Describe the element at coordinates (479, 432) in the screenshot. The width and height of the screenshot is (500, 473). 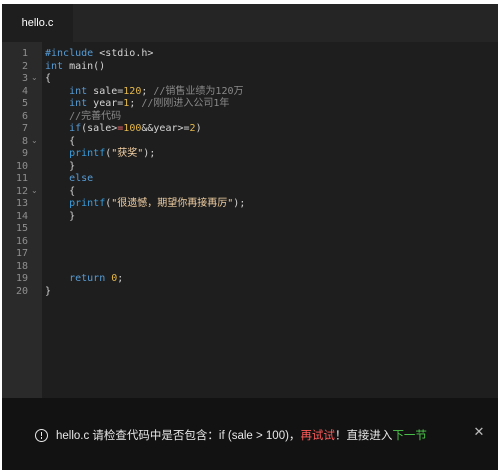
I see `close-icon: ✕` at that location.